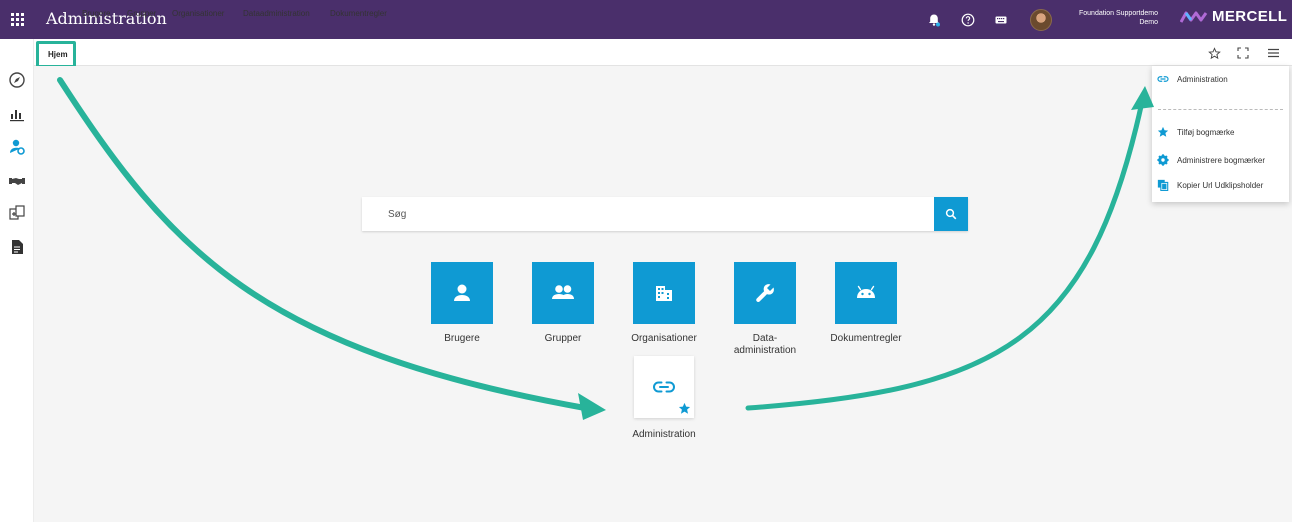 The width and height of the screenshot is (1292, 522). I want to click on rail-item-partners, so click(17, 181).